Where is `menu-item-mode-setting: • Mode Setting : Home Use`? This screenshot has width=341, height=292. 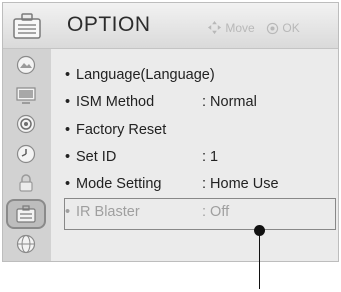 menu-item-mode-setting: • Mode Setting : Home Use is located at coordinates (201, 188).